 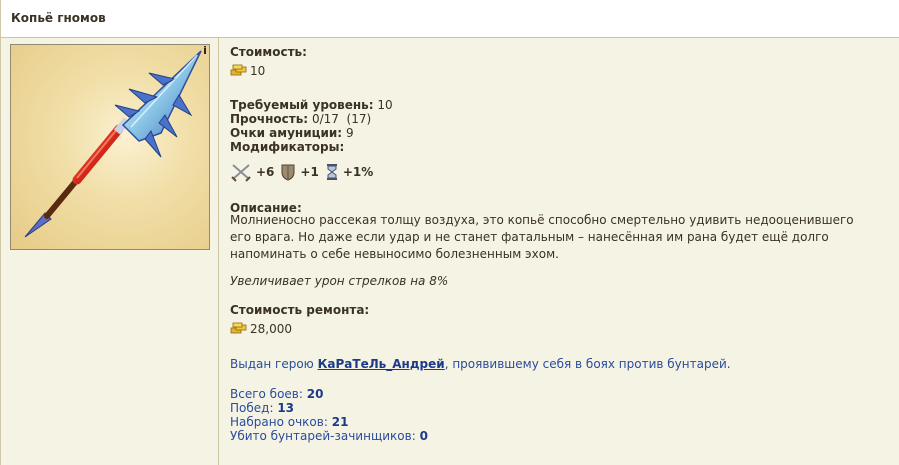 I want to click on attack-mod-value: +6, so click(x=265, y=171).